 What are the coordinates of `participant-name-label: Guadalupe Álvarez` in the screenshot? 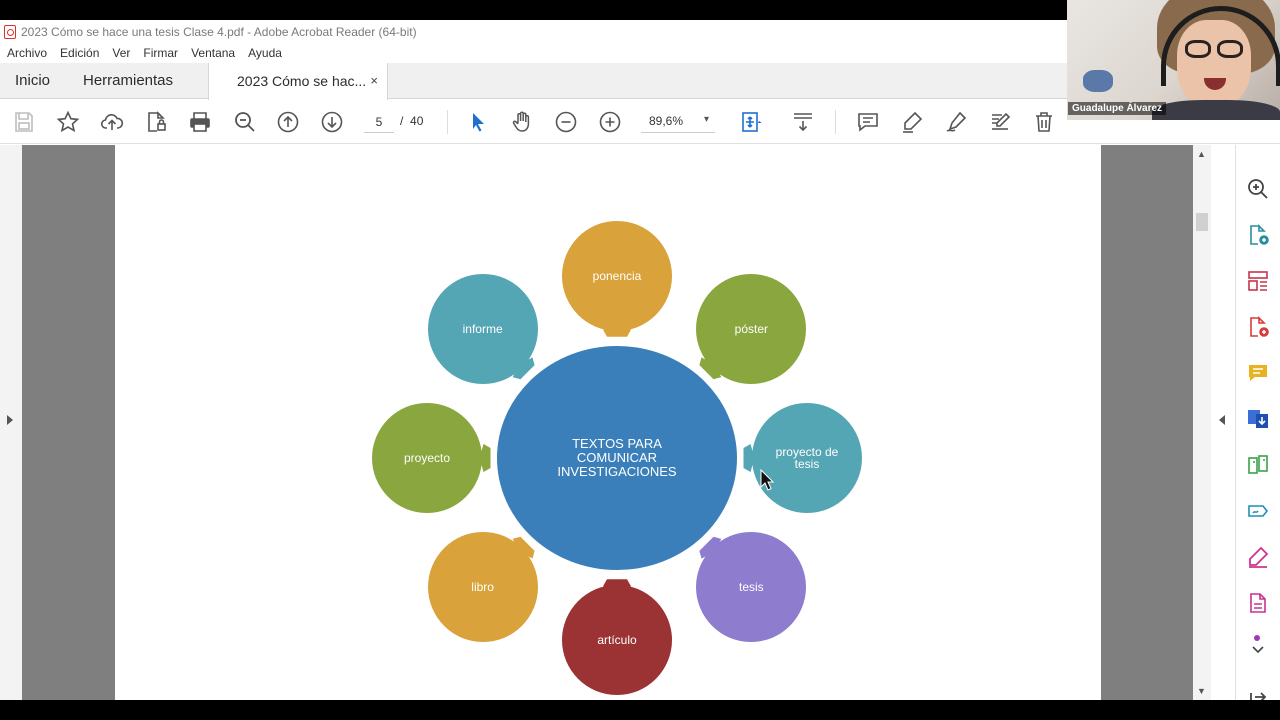 It's located at (1117, 108).